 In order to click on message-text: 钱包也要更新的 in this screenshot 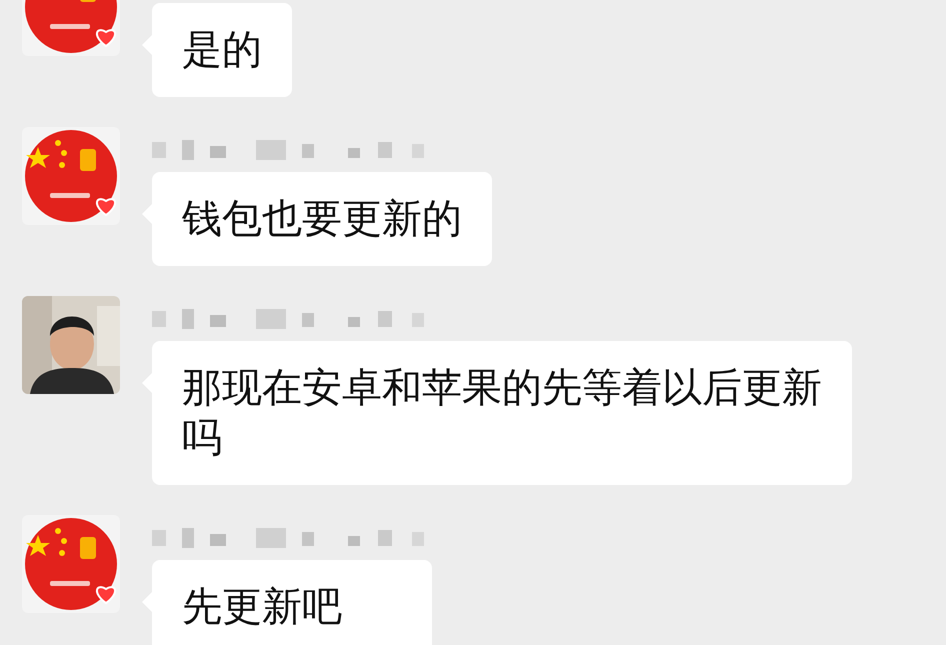, I will do `click(322, 219)`.